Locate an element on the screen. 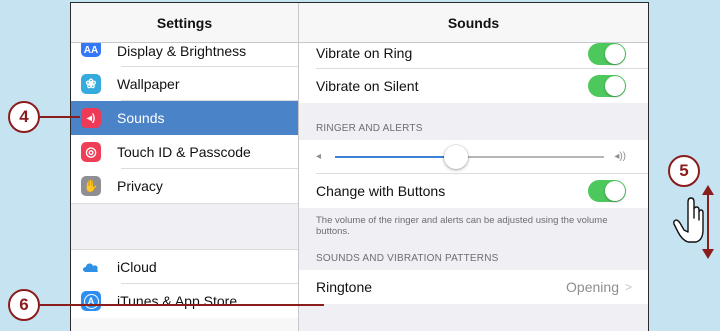  display-brightness-icon: AA is located at coordinates (91, 50).